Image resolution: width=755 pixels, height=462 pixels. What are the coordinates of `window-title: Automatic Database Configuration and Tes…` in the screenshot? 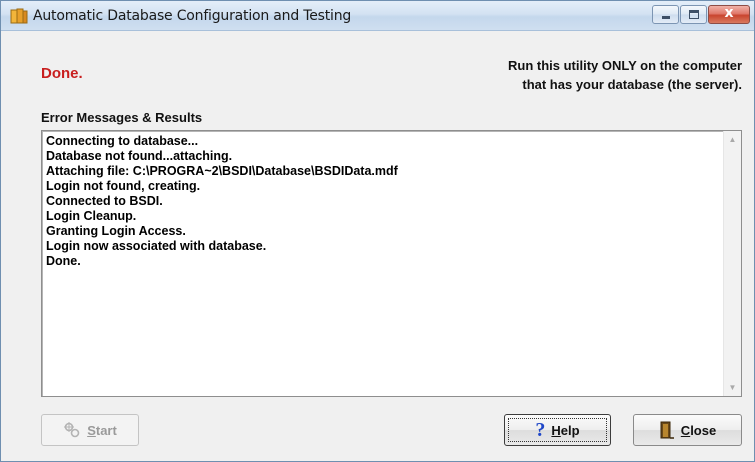 It's located at (192, 16).